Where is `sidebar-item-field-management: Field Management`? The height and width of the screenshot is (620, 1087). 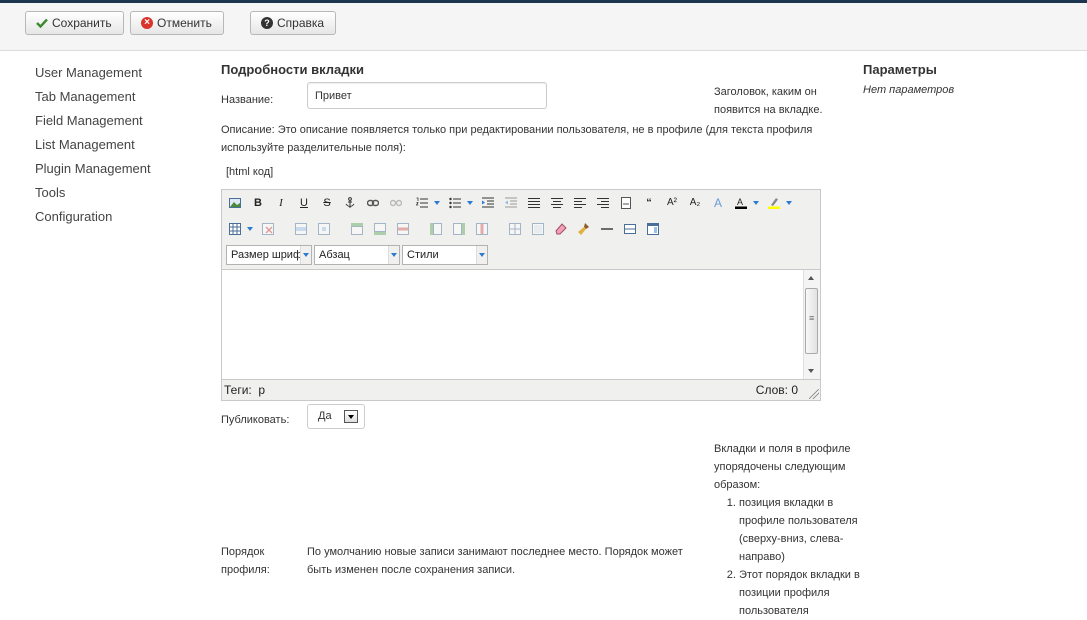 sidebar-item-field-management: Field Management is located at coordinates (120, 123).